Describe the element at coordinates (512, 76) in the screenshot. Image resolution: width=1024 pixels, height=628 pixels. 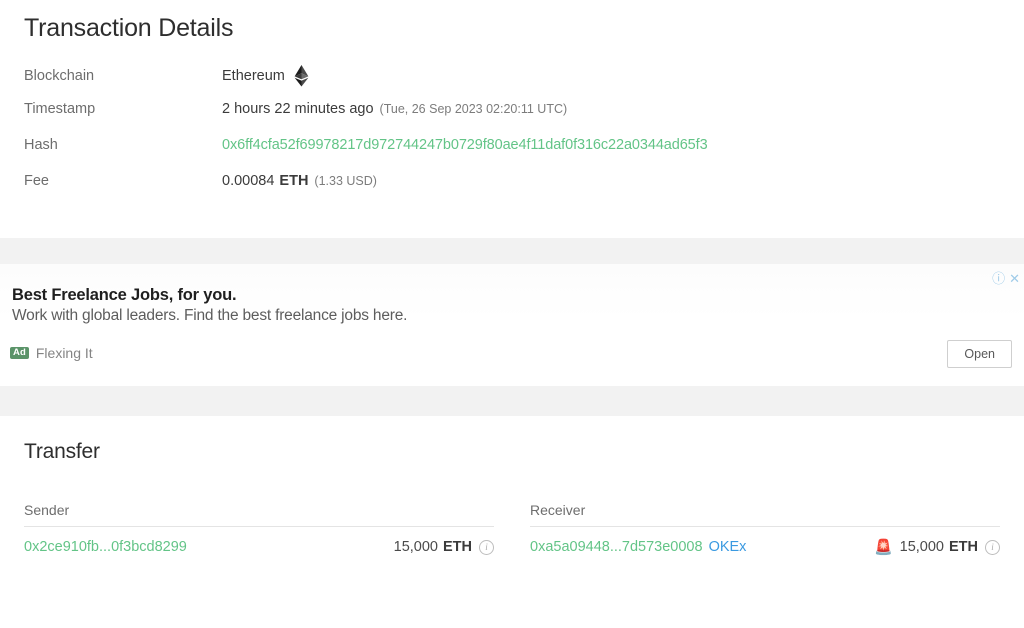
I see `detail-row-blockchain: Blockchain Ethereum` at that location.